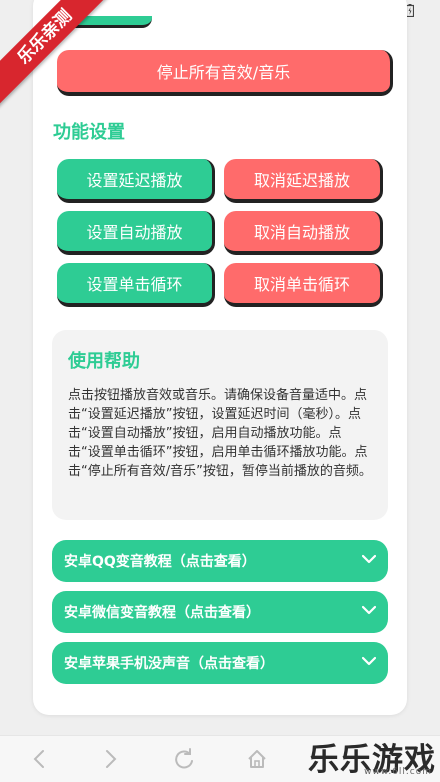 Image resolution: width=440 pixels, height=782 pixels. I want to click on cancel-loop-label: 取消单击循环, so click(301, 284).